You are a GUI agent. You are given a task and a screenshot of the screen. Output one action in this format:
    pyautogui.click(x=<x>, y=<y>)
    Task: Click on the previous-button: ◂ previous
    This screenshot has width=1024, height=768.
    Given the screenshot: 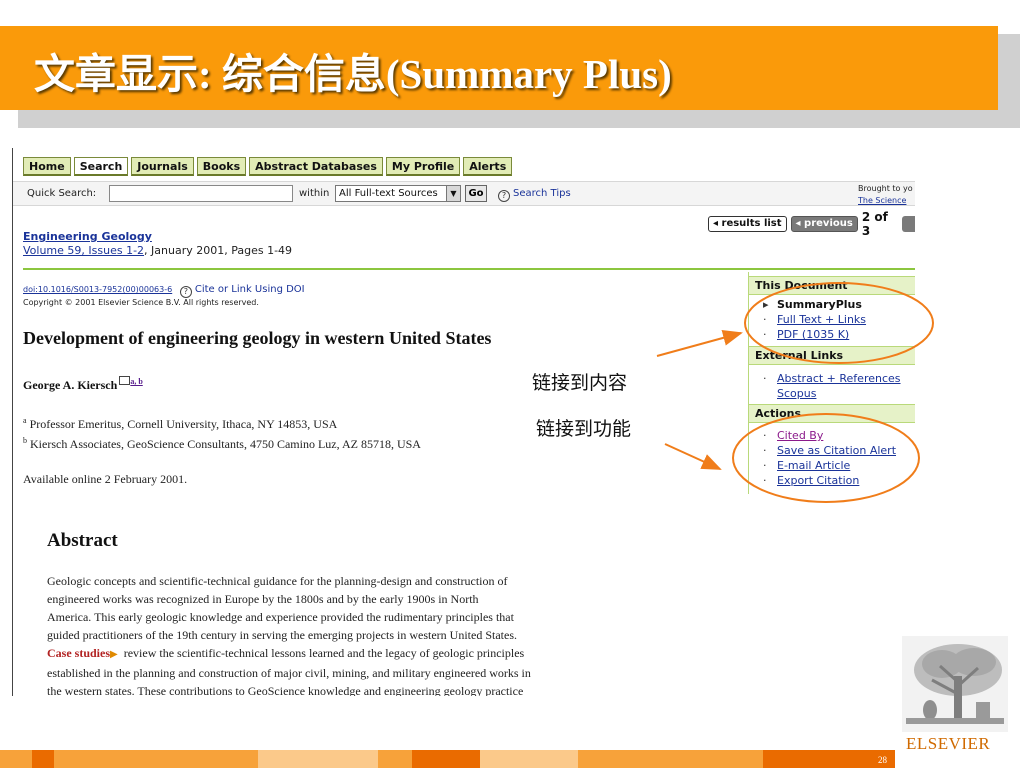 What is the action you would take?
    pyautogui.click(x=824, y=224)
    